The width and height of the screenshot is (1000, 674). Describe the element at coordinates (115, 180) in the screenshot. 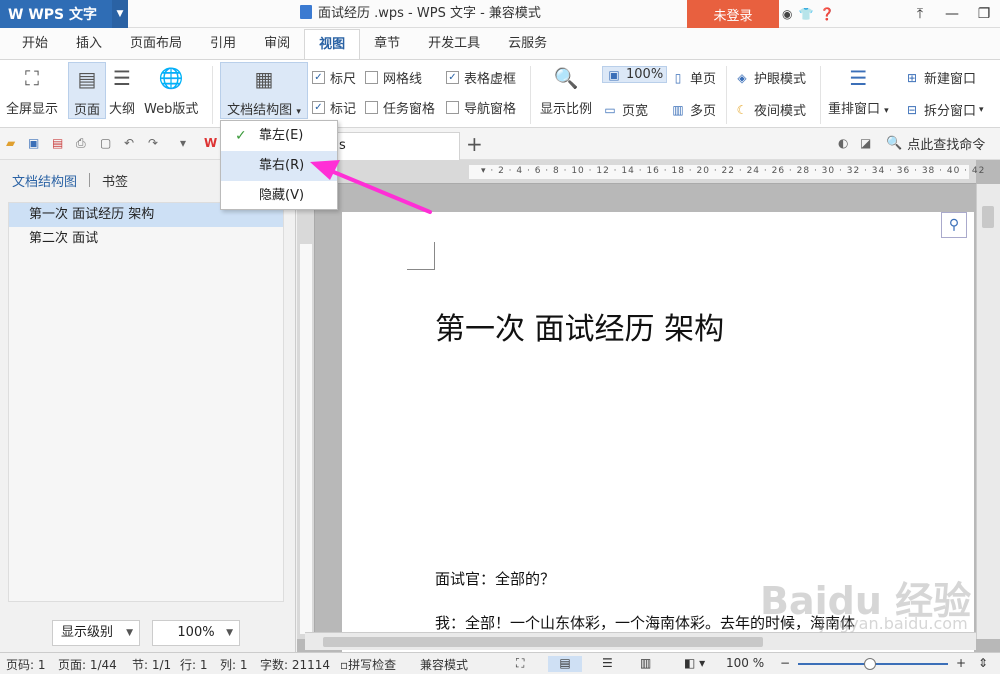

I see `tab-bookmark: 书签` at that location.